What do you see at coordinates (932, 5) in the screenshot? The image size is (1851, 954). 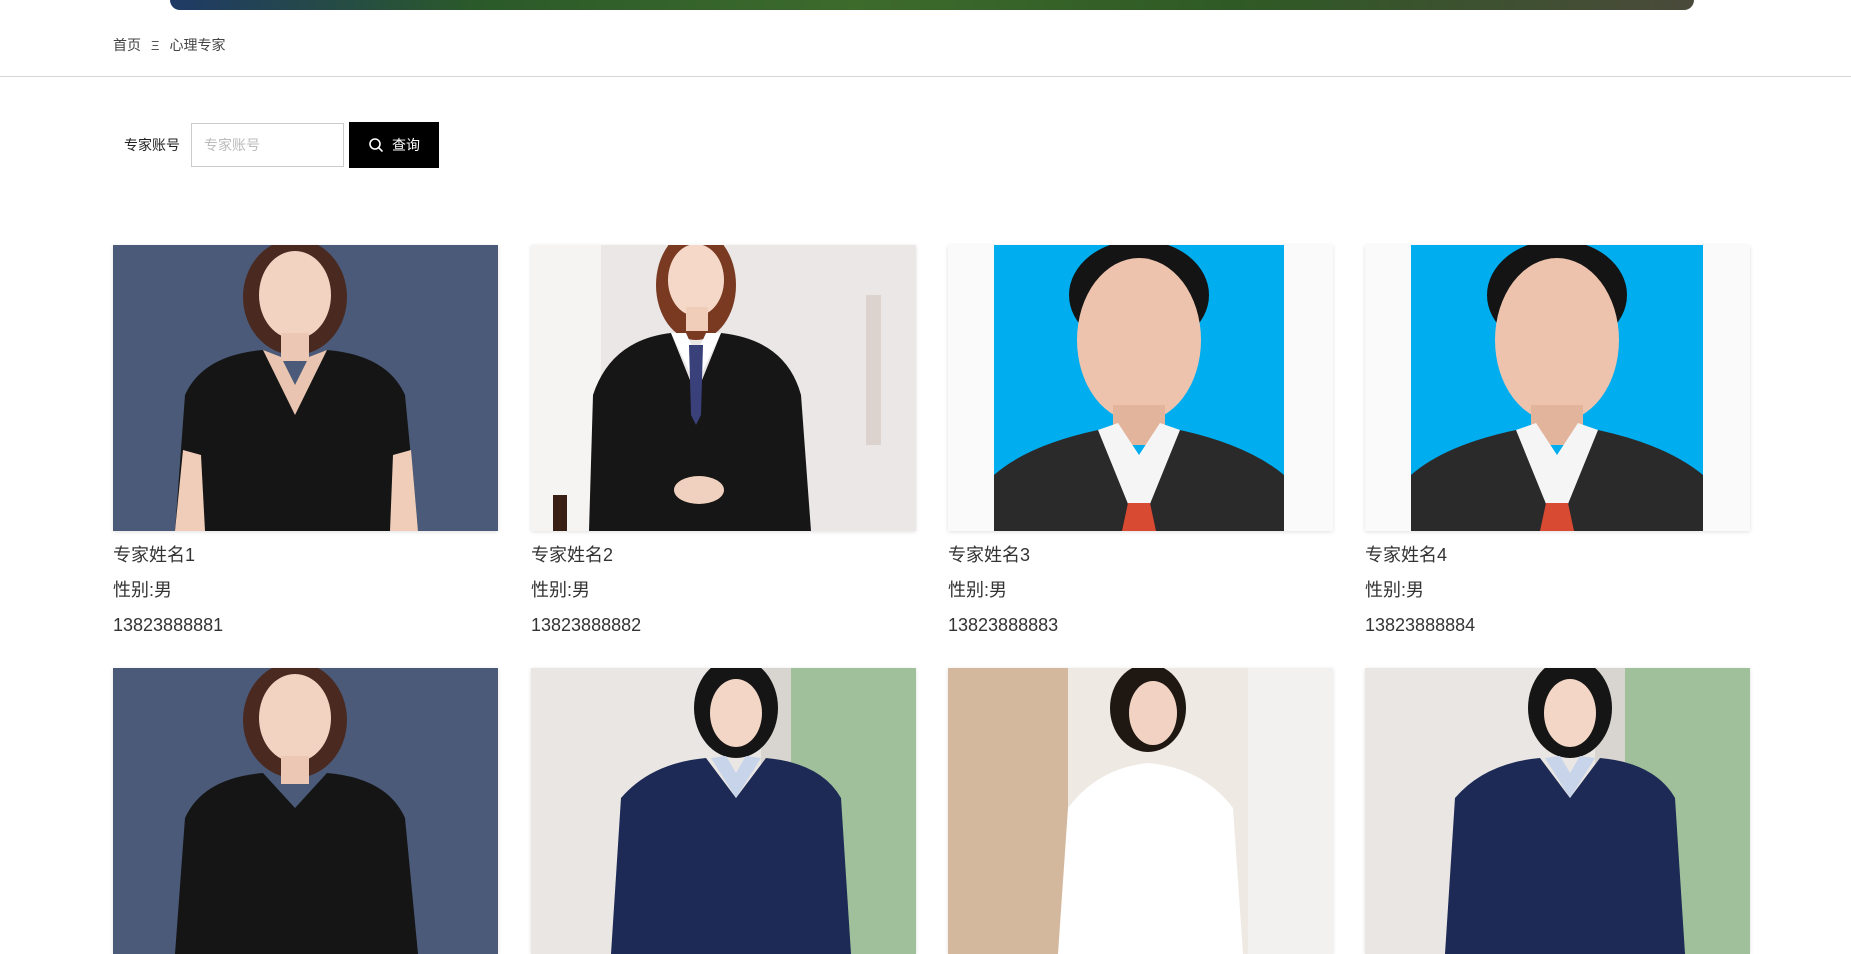 I see `top-banner-image` at bounding box center [932, 5].